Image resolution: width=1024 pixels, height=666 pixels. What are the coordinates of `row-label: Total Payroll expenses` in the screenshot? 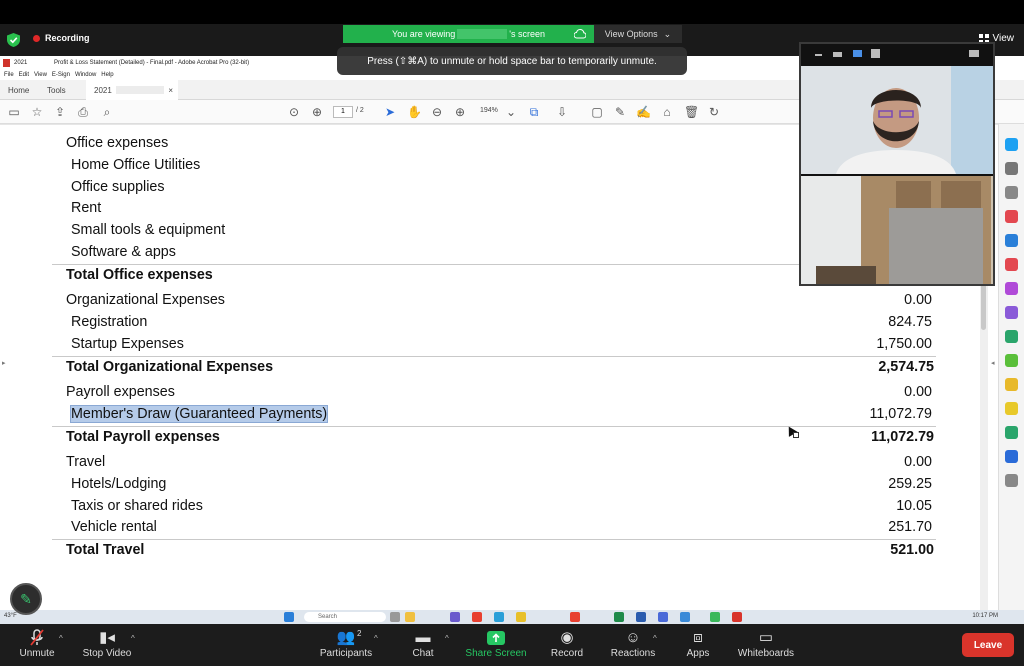 It's located at (143, 437).